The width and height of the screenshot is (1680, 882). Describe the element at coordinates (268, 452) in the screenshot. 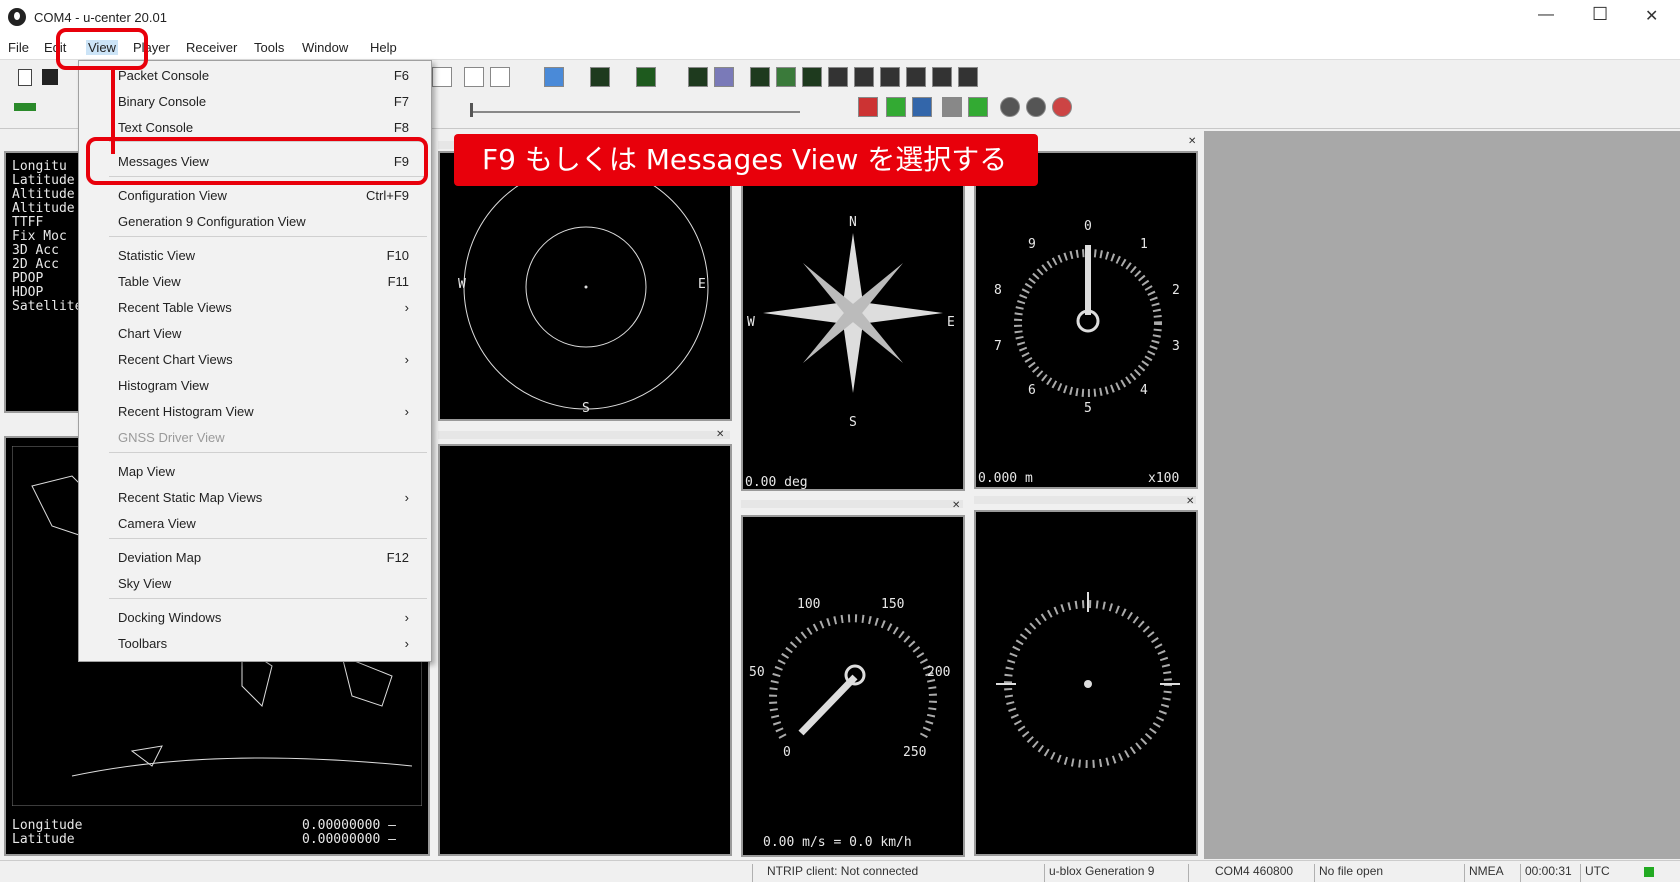

I see `menu-separator` at that location.